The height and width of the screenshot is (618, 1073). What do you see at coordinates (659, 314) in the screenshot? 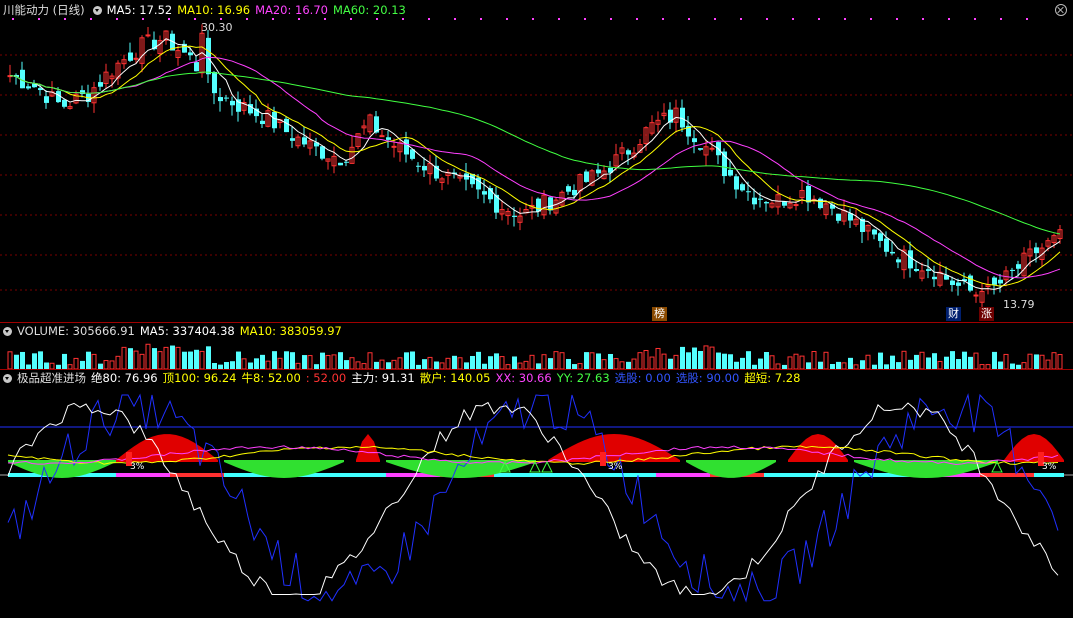
I see `marker-bang: 榜` at bounding box center [659, 314].